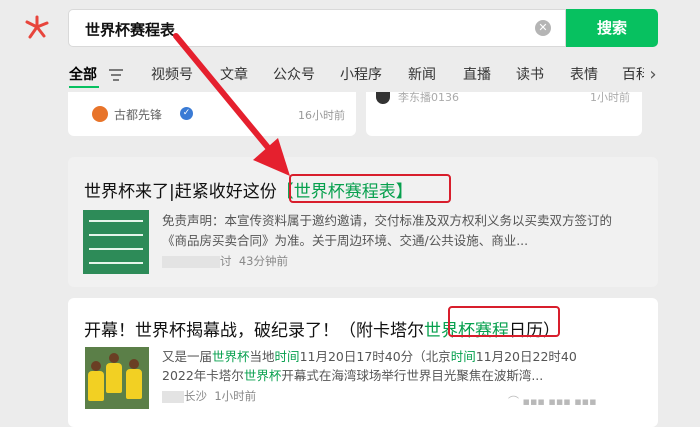 This screenshot has width=700, height=427. I want to click on annotation-arrow-icon, so click(231, 104).